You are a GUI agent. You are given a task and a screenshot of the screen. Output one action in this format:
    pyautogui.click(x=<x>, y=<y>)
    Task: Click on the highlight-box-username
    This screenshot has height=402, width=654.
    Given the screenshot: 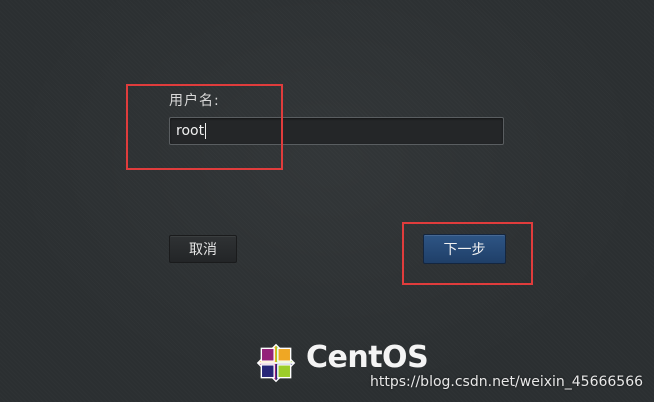 What is the action you would take?
    pyautogui.click(x=204, y=127)
    